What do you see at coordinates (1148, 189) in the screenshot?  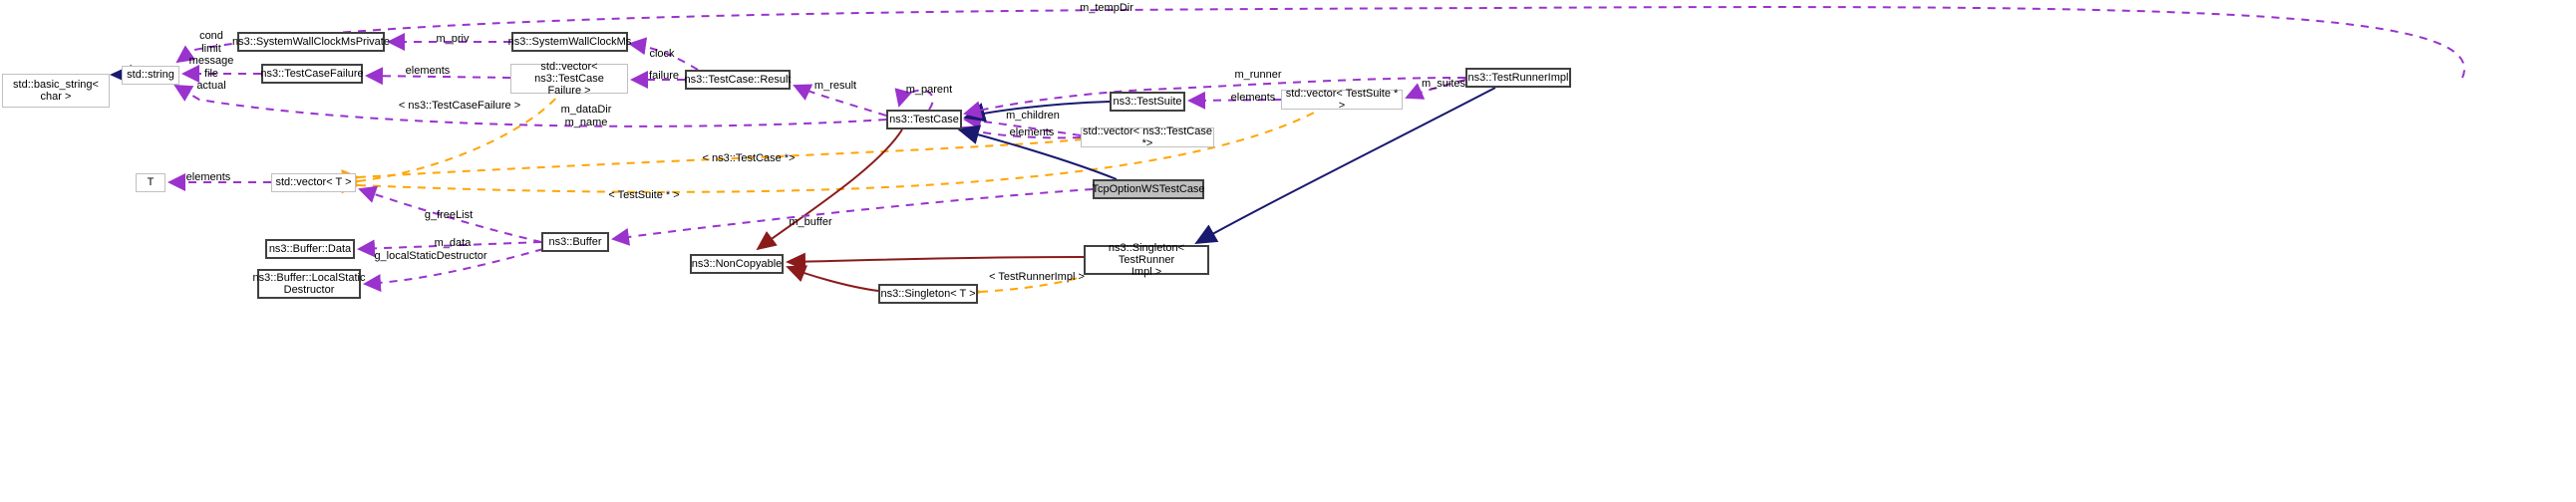 I see `class-node-tcpoptionws: TcpOptionWSTestCase` at bounding box center [1148, 189].